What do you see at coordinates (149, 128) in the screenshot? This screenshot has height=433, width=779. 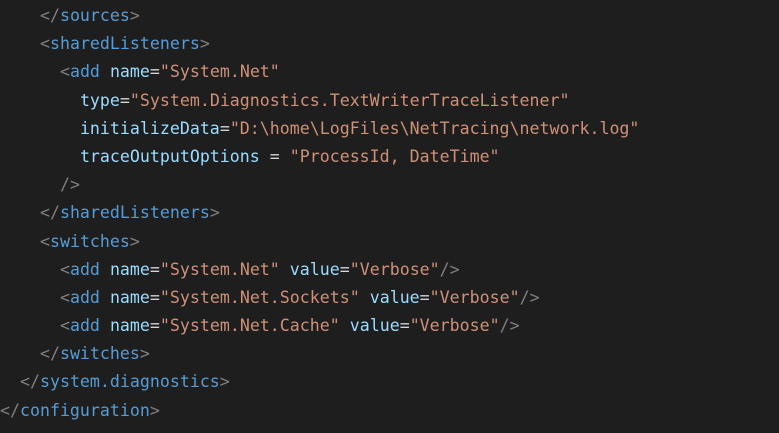 I see `attribute-name-token: initializeData` at bounding box center [149, 128].